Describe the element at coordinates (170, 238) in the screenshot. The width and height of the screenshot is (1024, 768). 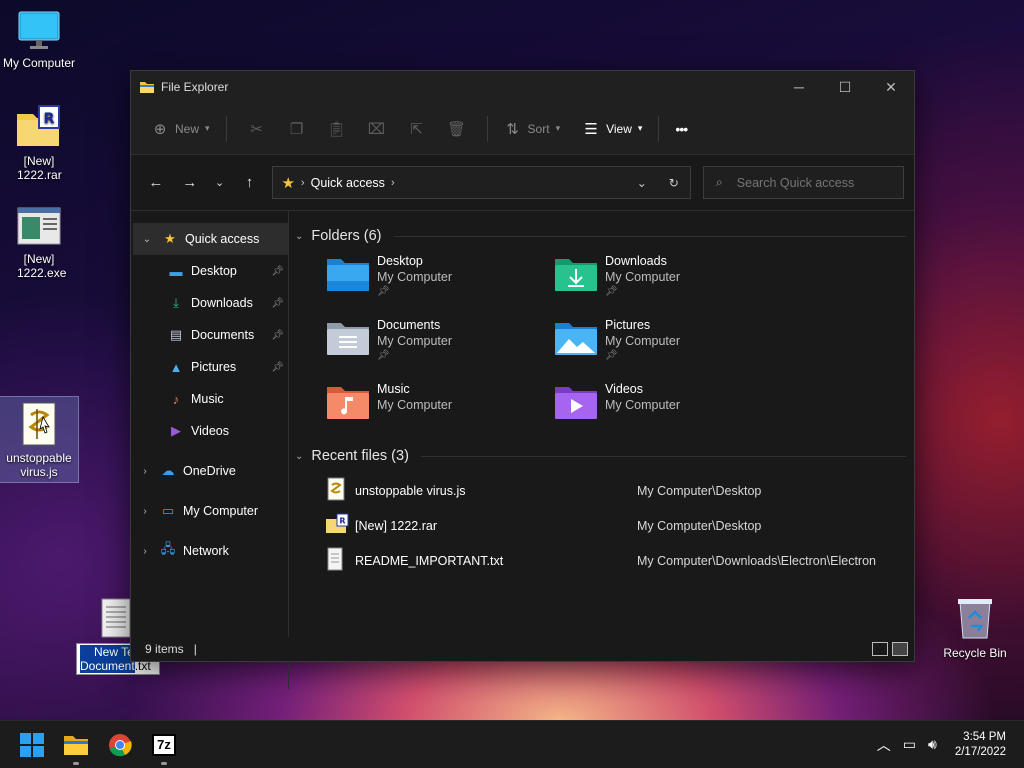
I see `star-icon: ★` at that location.